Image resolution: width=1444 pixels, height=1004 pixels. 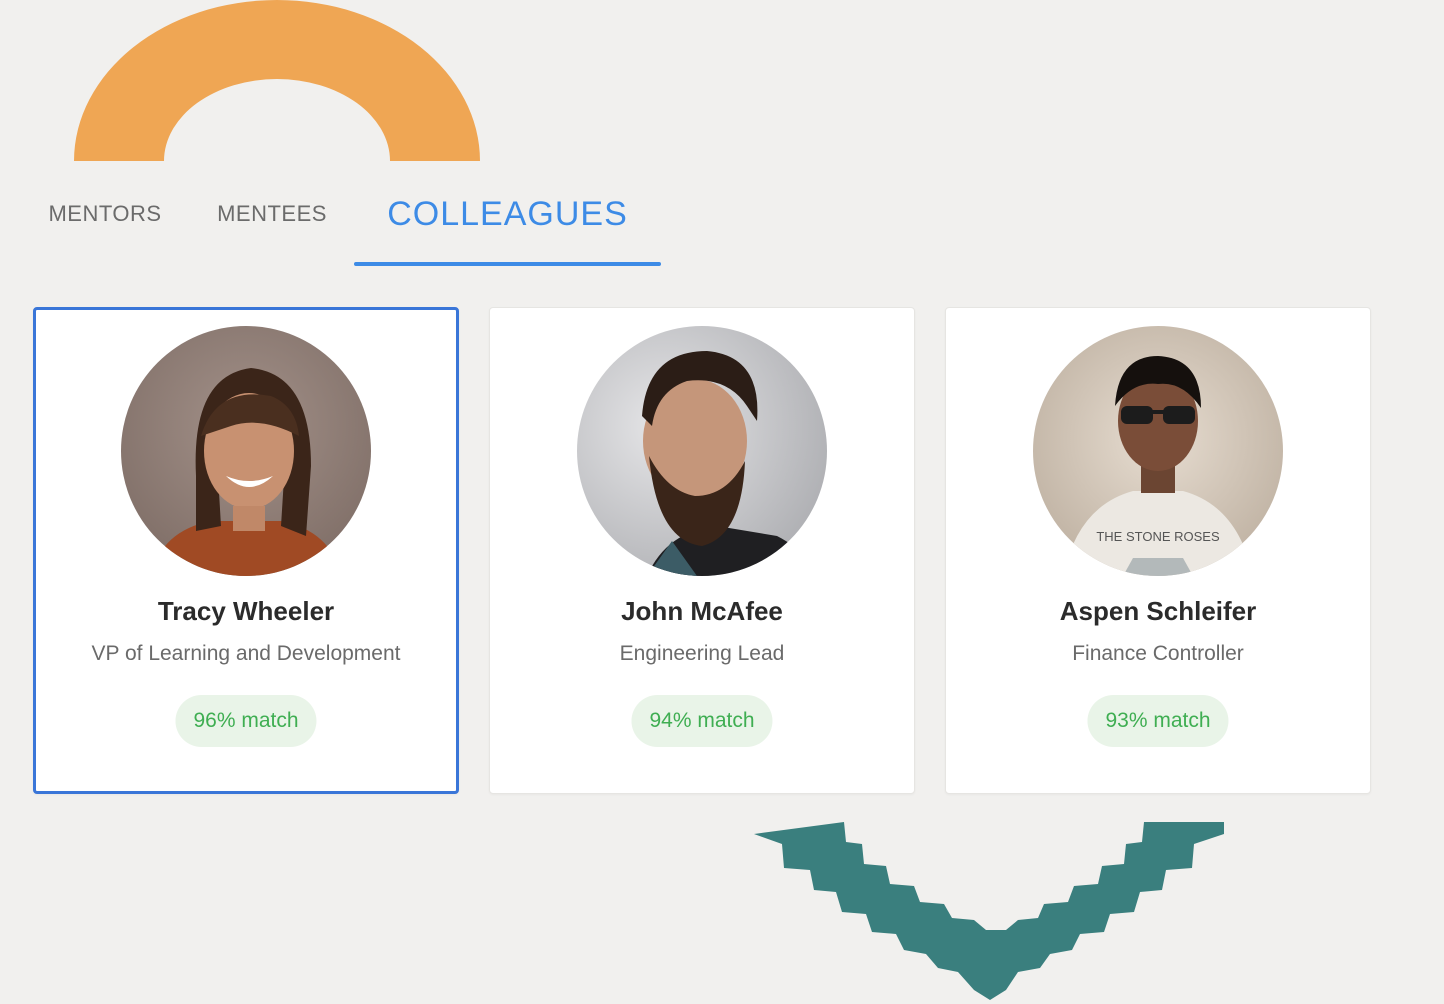 I want to click on colleague-card: John McAfee Engineering Lead 94% match, so click(x=702, y=550).